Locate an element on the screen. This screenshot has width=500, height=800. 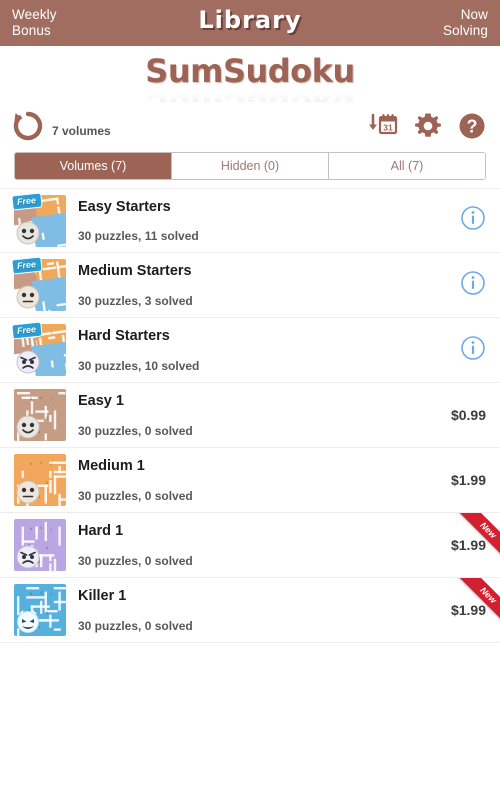
volume-text: Easy Starters 30 puzzles, 11 solved is located at coordinates (254, 220).